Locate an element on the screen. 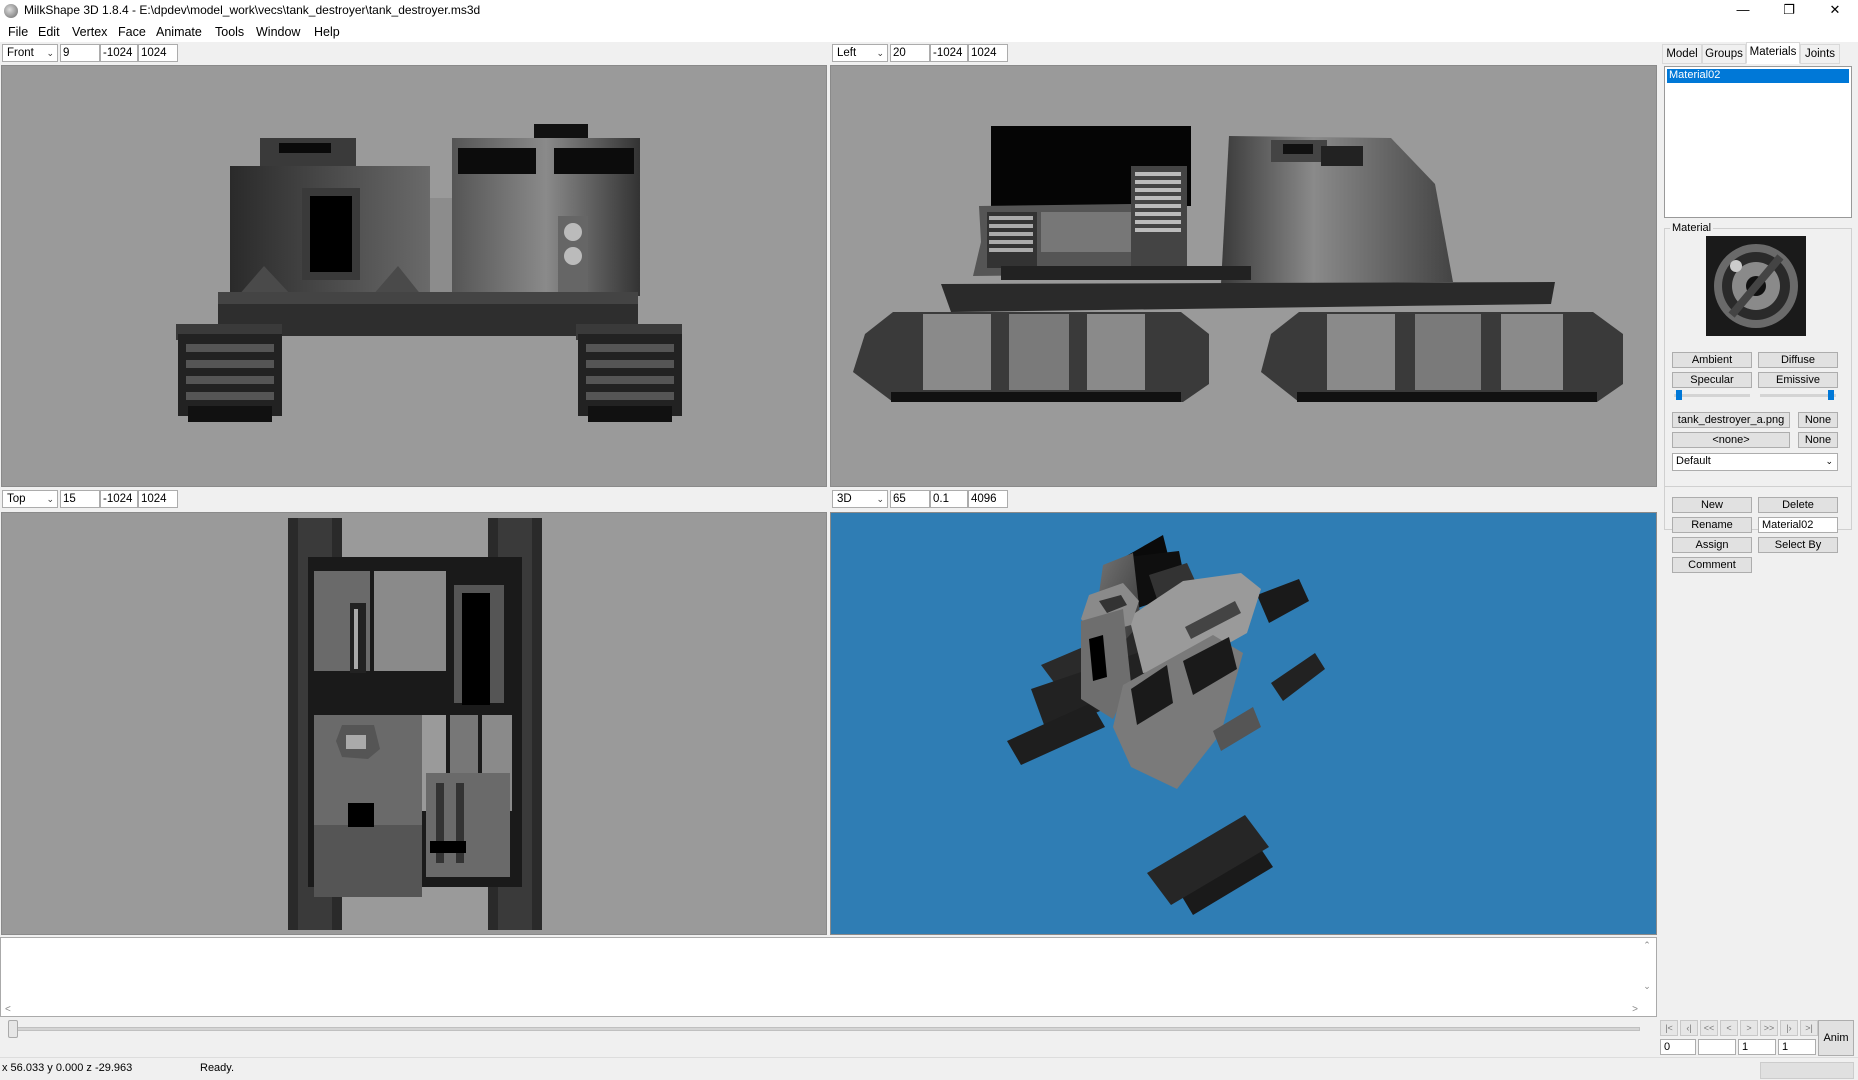 The image size is (1858, 1080). anim-fast-forward-icon: >> is located at coordinates (1769, 1028).